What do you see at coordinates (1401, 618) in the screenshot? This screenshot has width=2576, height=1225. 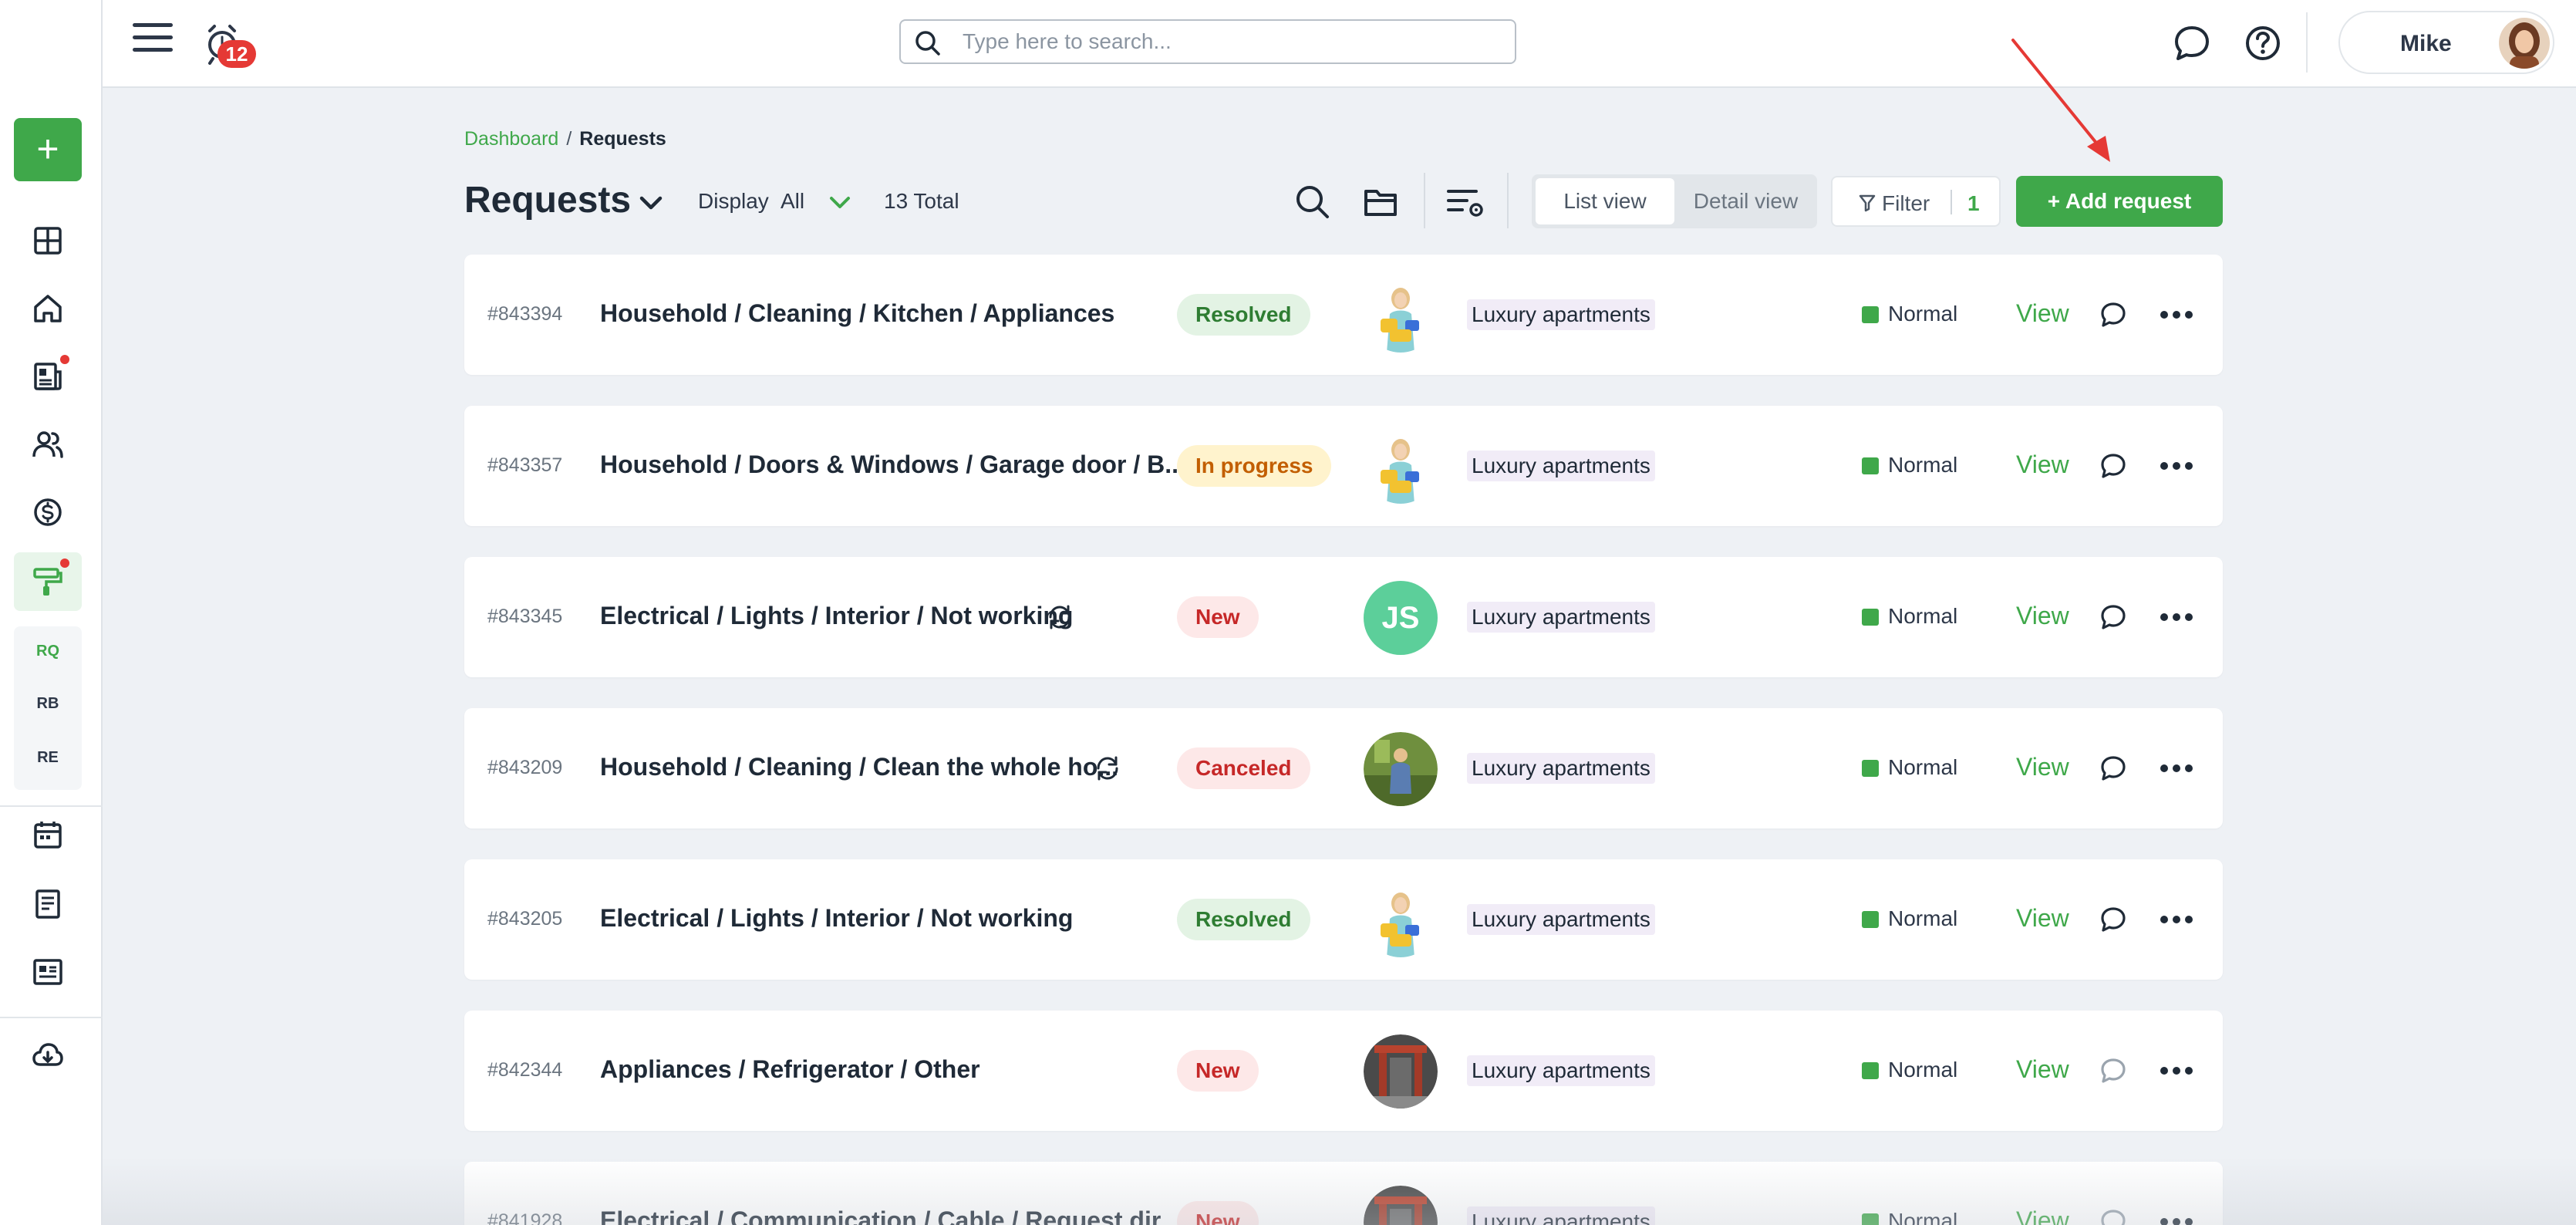 I see `assignee-avatar: JS` at bounding box center [1401, 618].